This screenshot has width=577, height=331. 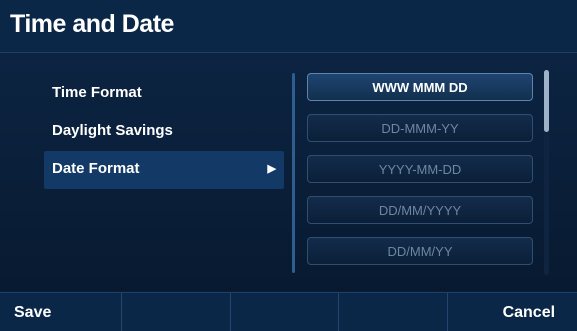 What do you see at coordinates (164, 170) in the screenshot?
I see `menu-item-date-format: Date Format ▶` at bounding box center [164, 170].